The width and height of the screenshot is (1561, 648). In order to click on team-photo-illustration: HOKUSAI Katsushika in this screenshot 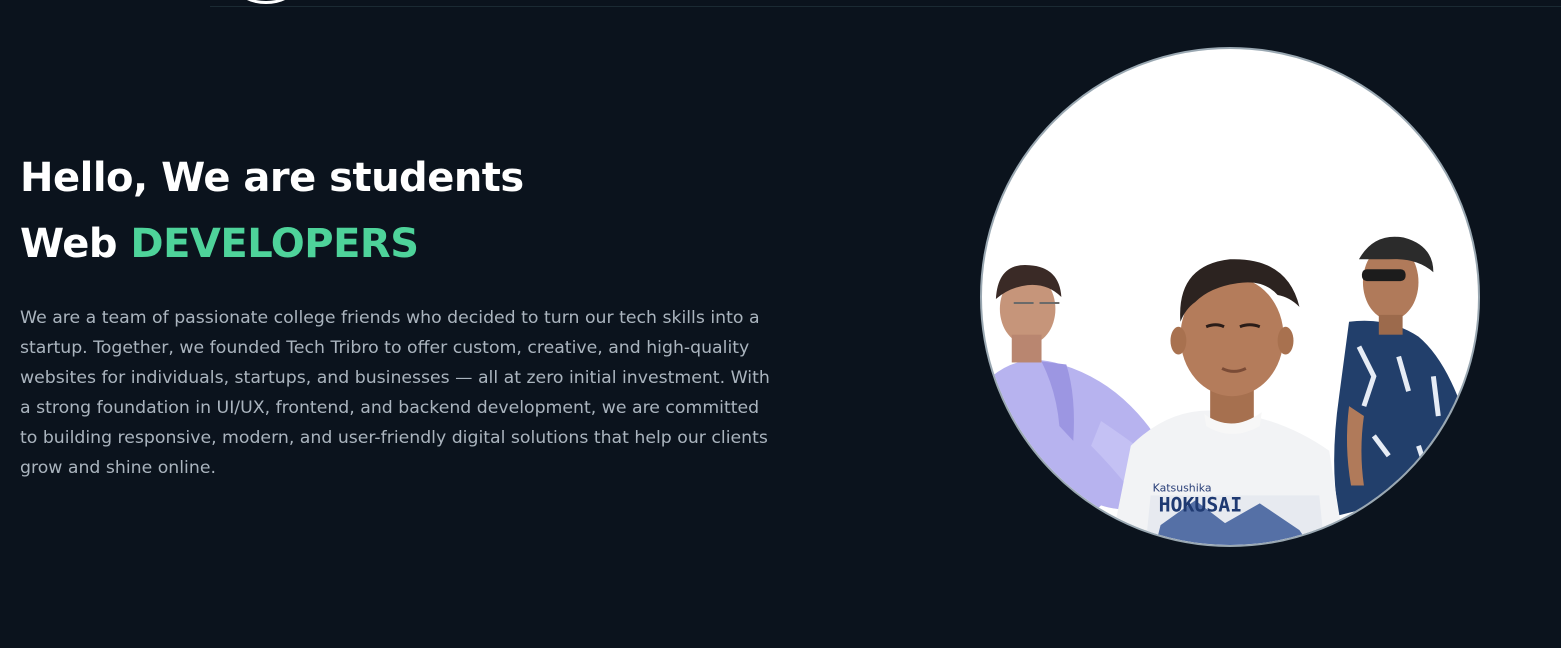, I will do `click(1230, 390)`.